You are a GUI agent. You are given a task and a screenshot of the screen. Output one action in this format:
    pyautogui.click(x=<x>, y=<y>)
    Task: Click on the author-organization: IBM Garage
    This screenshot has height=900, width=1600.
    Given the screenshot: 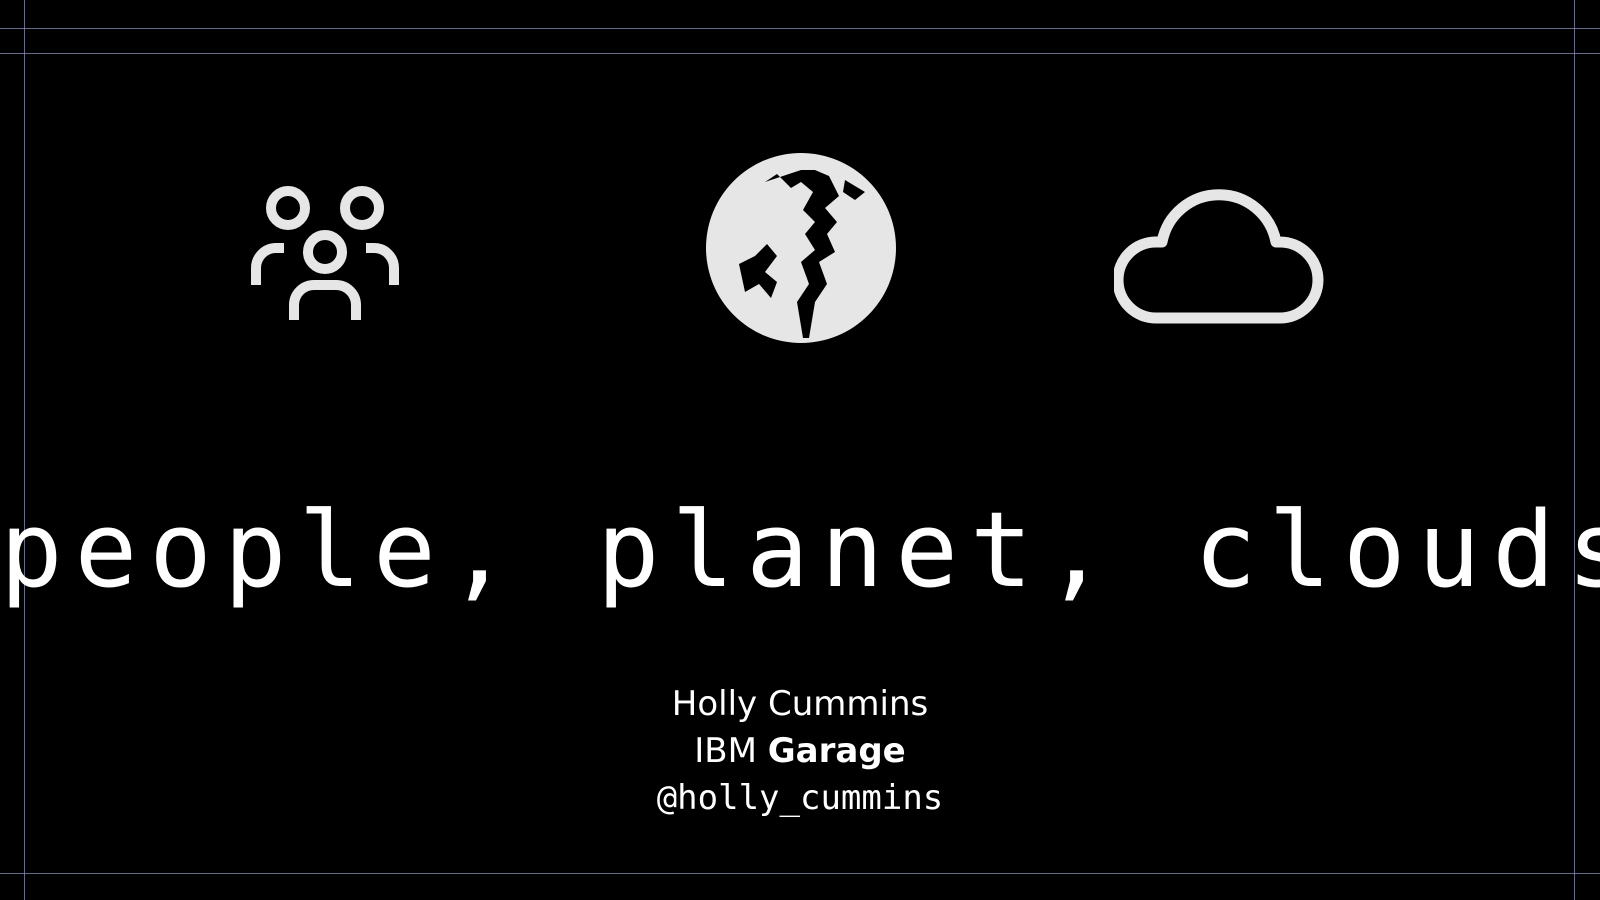 What is the action you would take?
    pyautogui.click(x=800, y=751)
    